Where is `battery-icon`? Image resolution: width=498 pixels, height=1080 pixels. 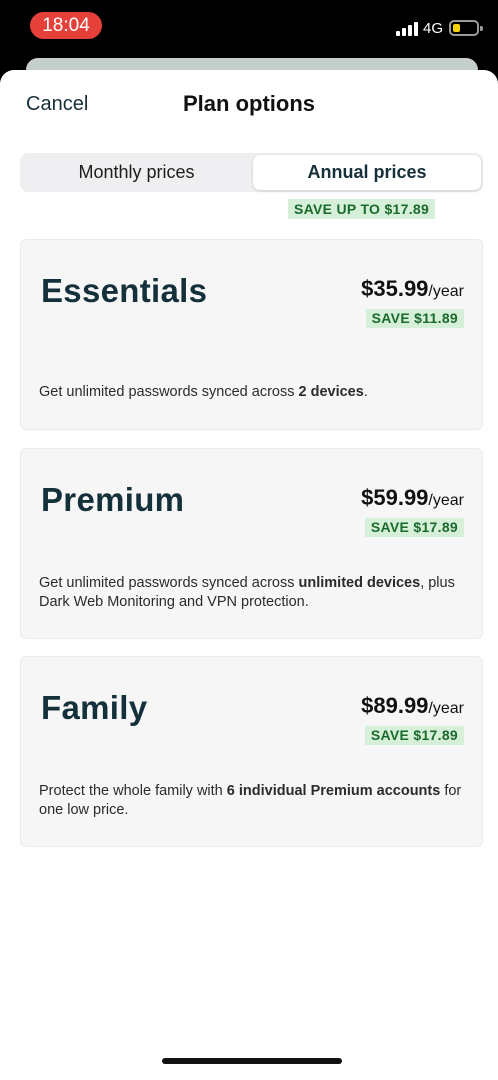 battery-icon is located at coordinates (466, 28).